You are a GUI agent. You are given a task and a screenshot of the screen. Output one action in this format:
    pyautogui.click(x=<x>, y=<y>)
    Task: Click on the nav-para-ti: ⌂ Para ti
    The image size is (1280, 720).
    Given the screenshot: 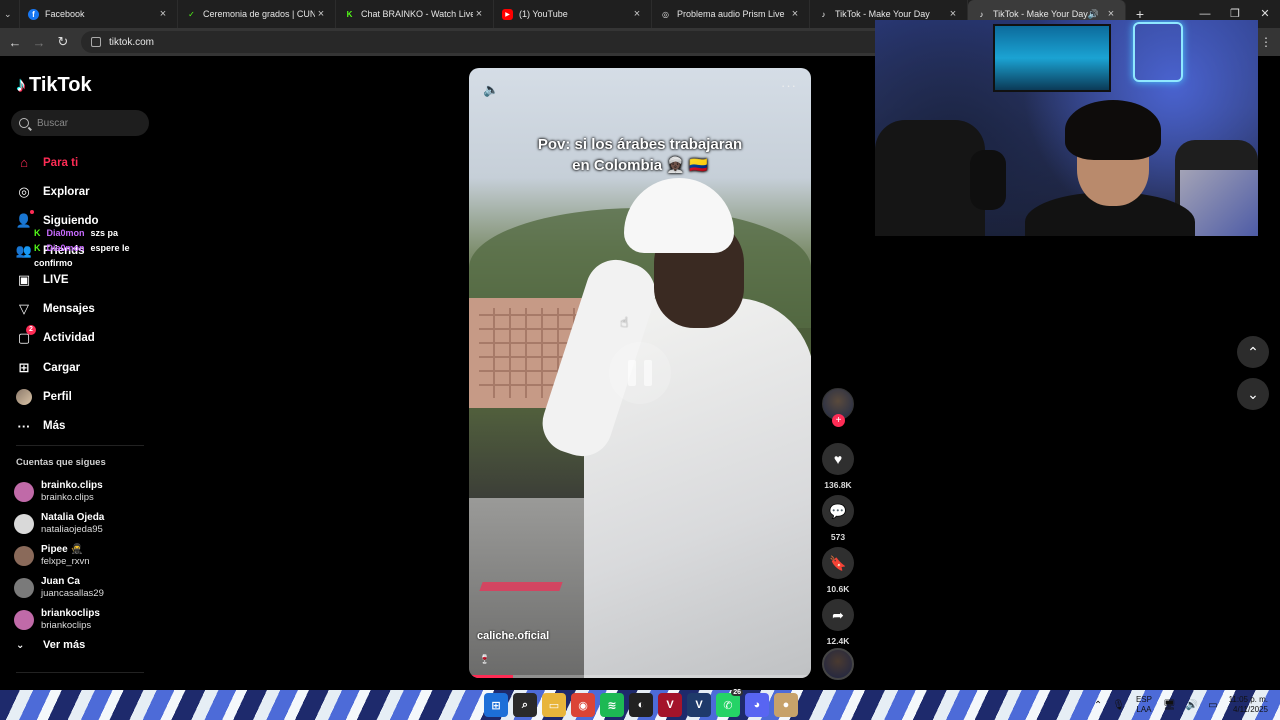 What is the action you would take?
    pyautogui.click(x=86, y=162)
    